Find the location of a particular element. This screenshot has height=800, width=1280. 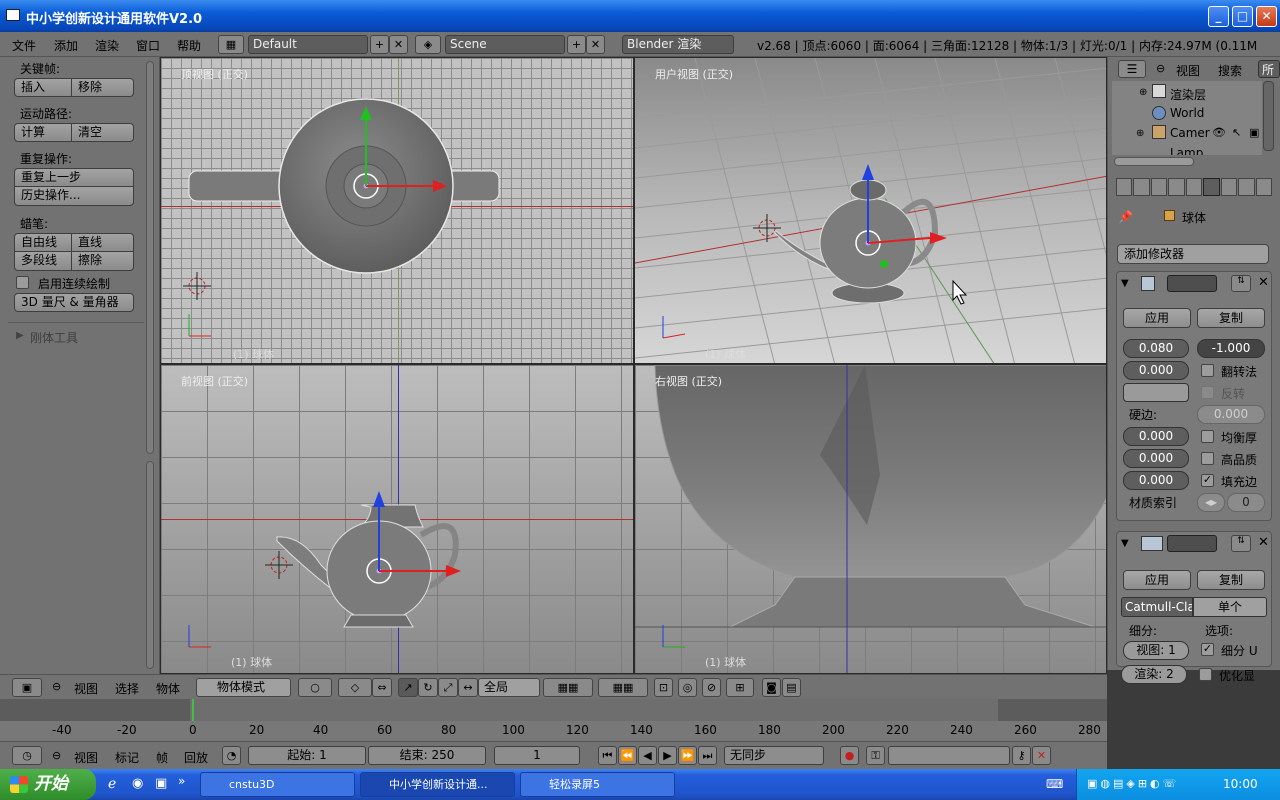

scale-manipulator-icon: ⤢ is located at coordinates (448, 687).